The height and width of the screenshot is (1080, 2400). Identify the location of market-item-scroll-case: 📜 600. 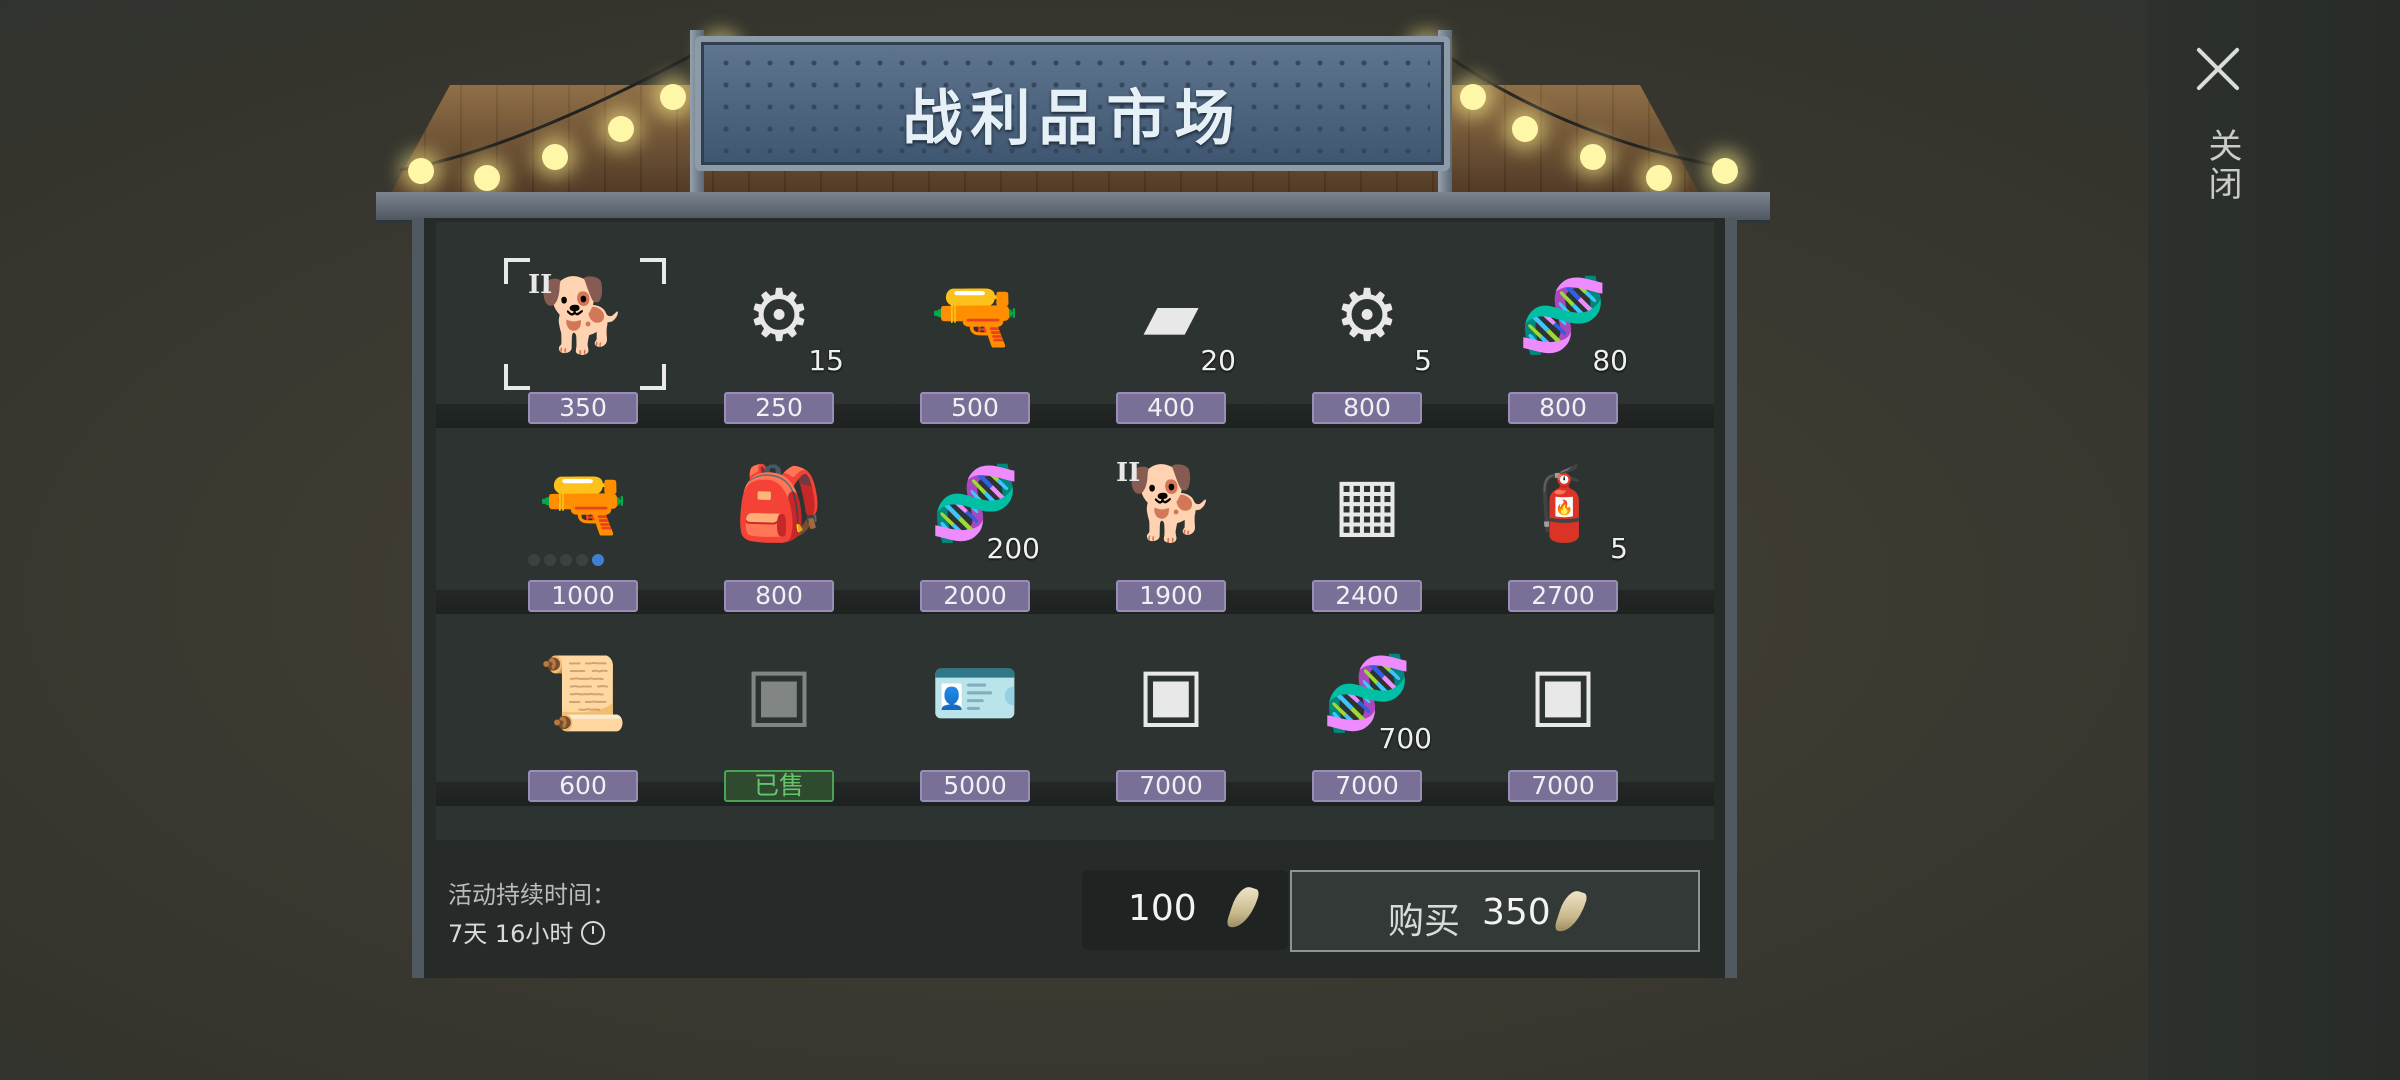
(583, 730).